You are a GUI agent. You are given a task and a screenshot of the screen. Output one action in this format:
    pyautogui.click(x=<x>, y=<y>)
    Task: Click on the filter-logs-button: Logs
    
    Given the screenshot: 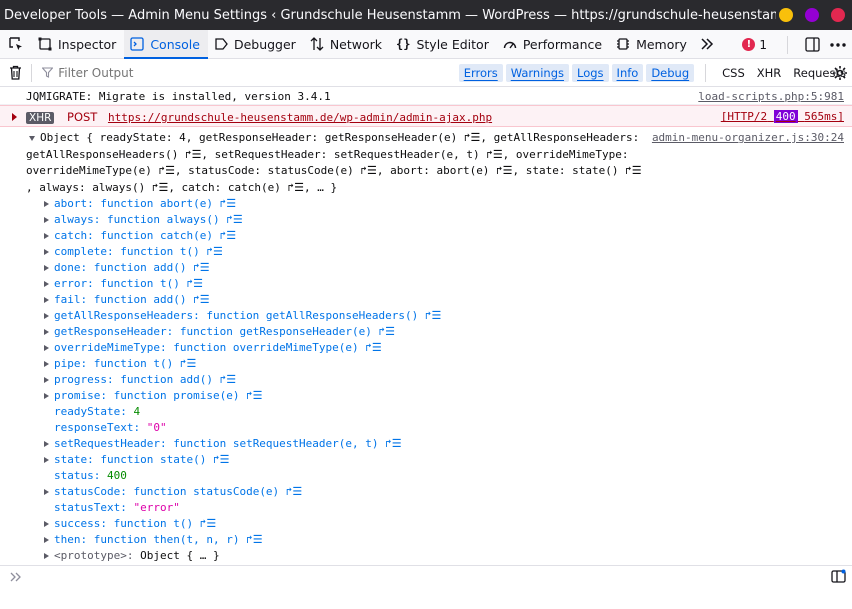 What is the action you would take?
    pyautogui.click(x=590, y=72)
    